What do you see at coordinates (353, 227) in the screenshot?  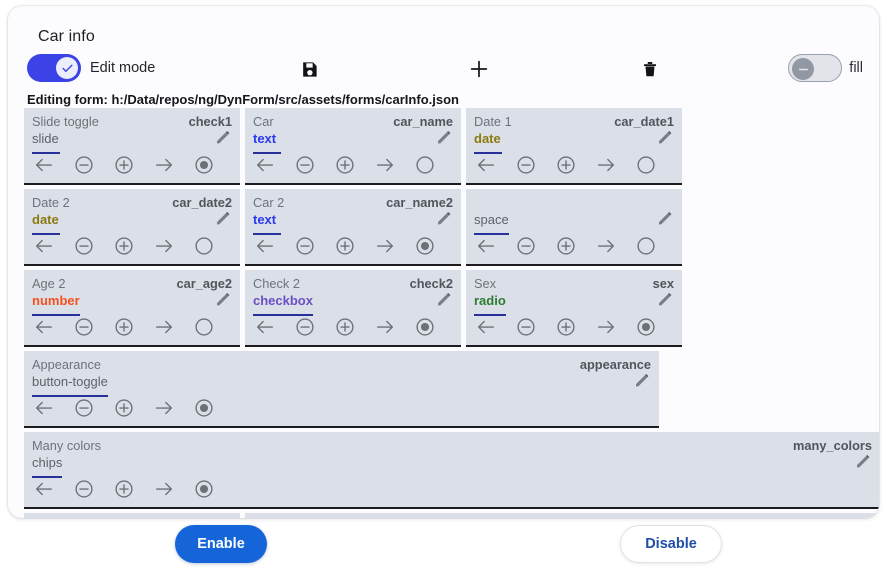 I see `field-card: Car 2 car_name2 text` at bounding box center [353, 227].